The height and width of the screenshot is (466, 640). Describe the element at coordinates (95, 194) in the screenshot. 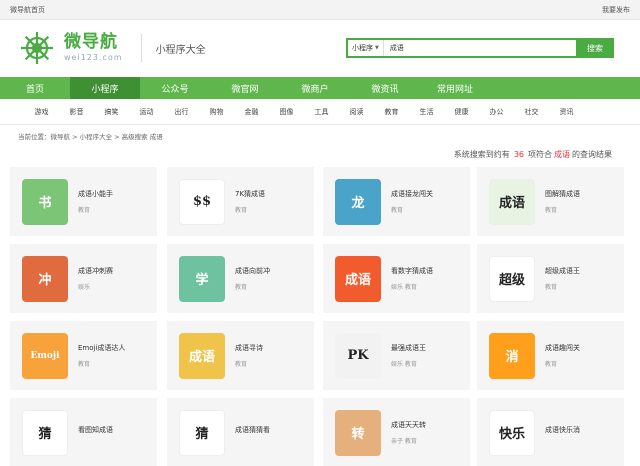

I see `app-name: 成语小能手` at that location.